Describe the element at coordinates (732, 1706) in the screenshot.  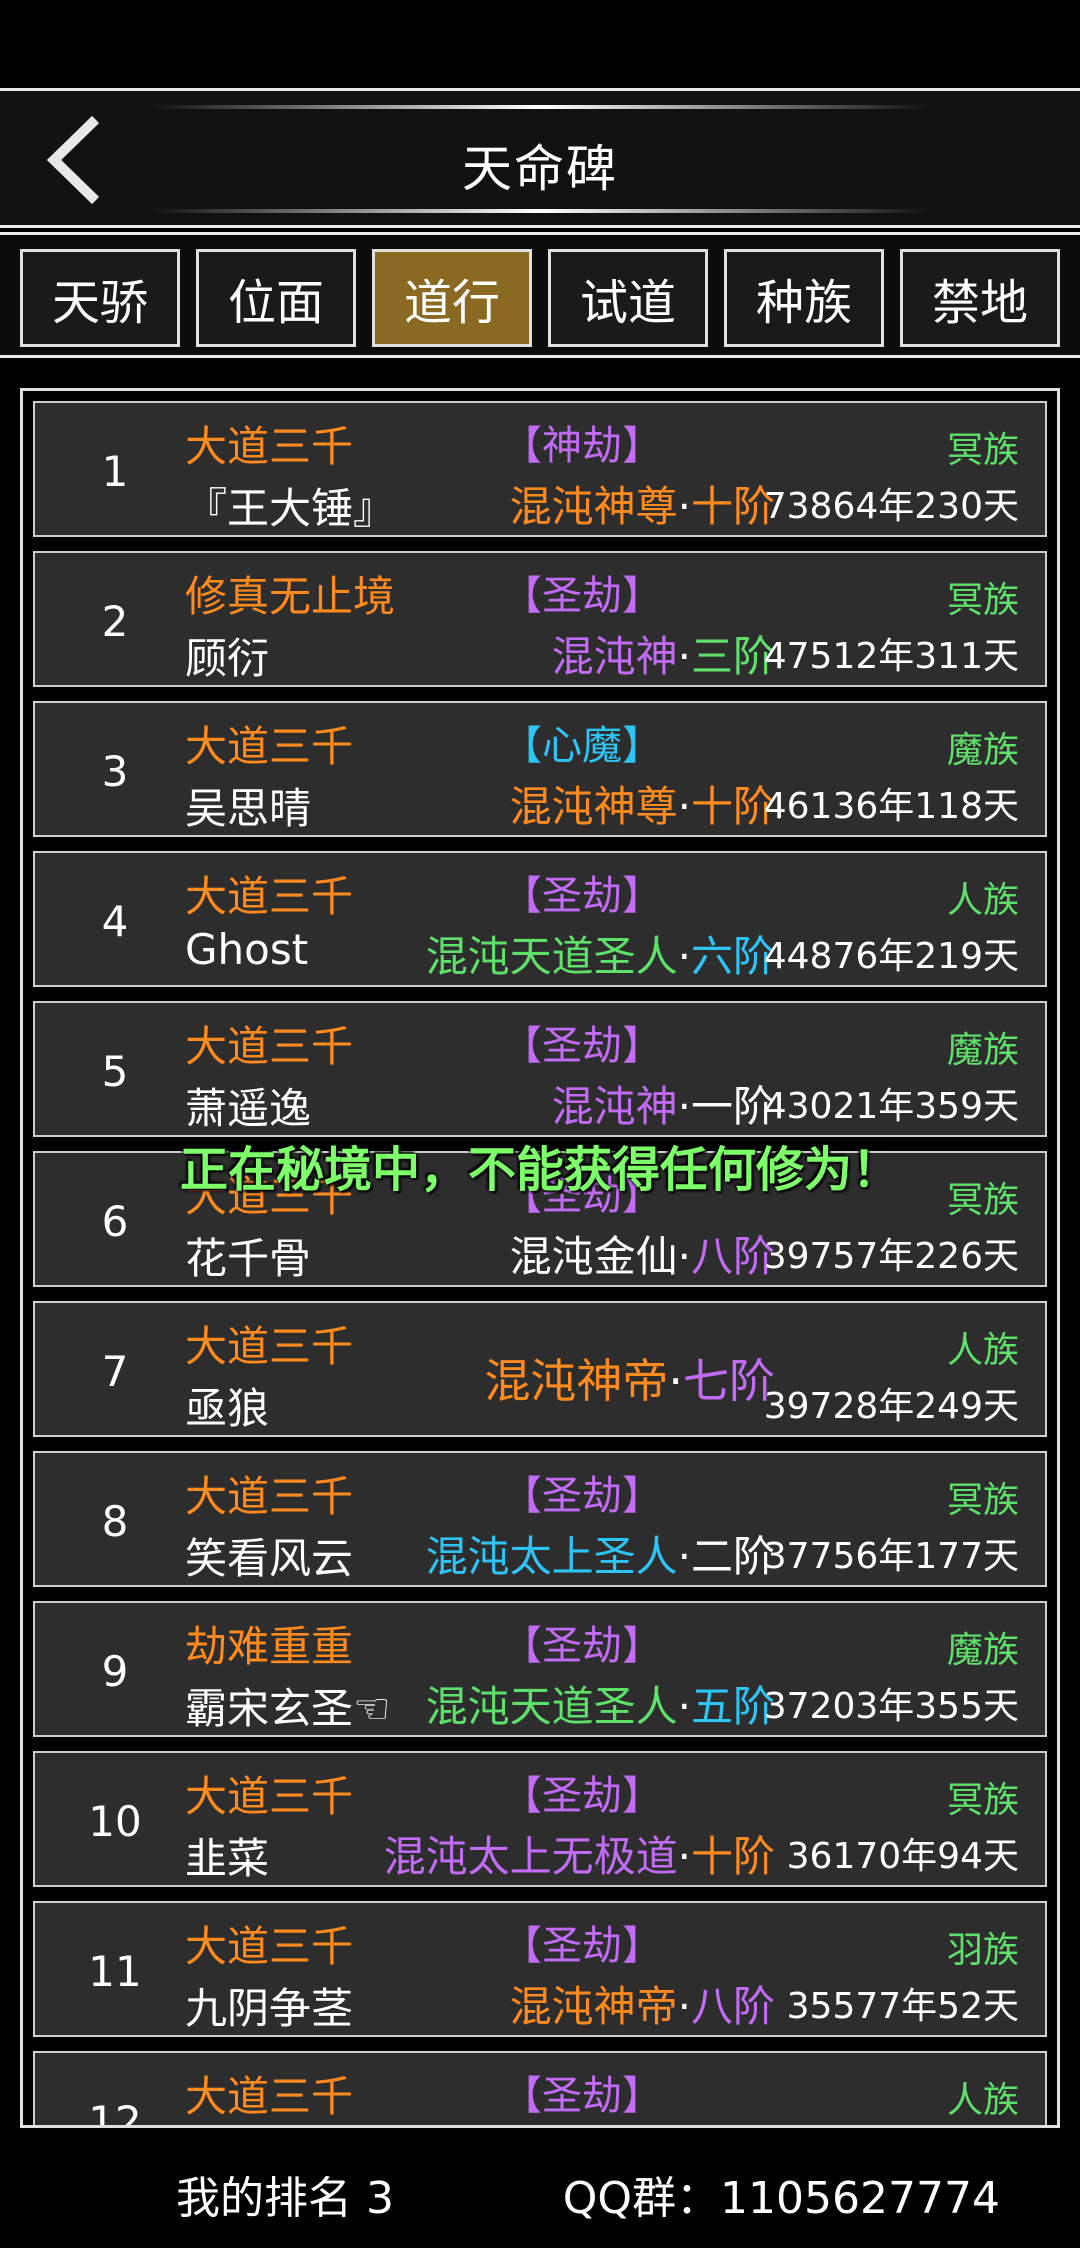
I see `cultivation-stage: 五阶` at that location.